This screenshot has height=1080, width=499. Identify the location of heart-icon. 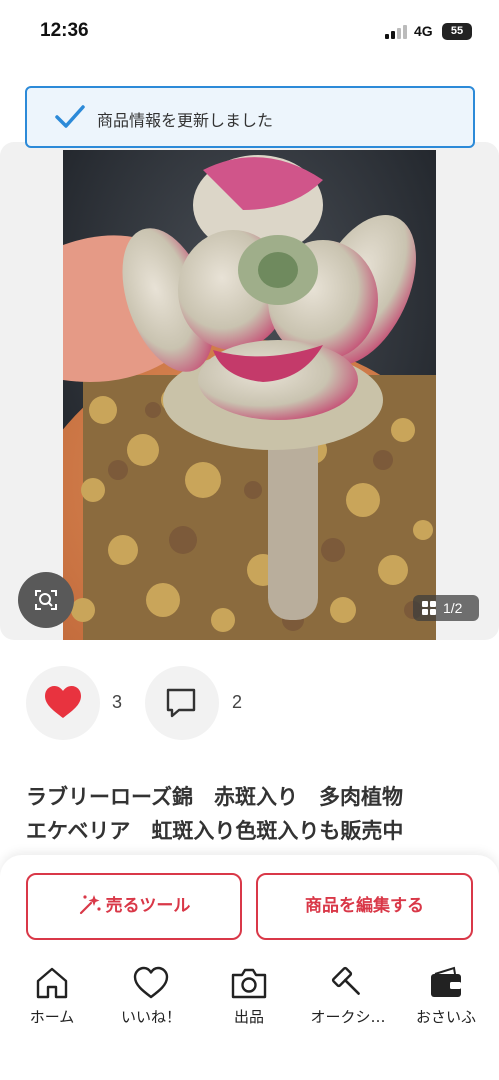
(151, 982).